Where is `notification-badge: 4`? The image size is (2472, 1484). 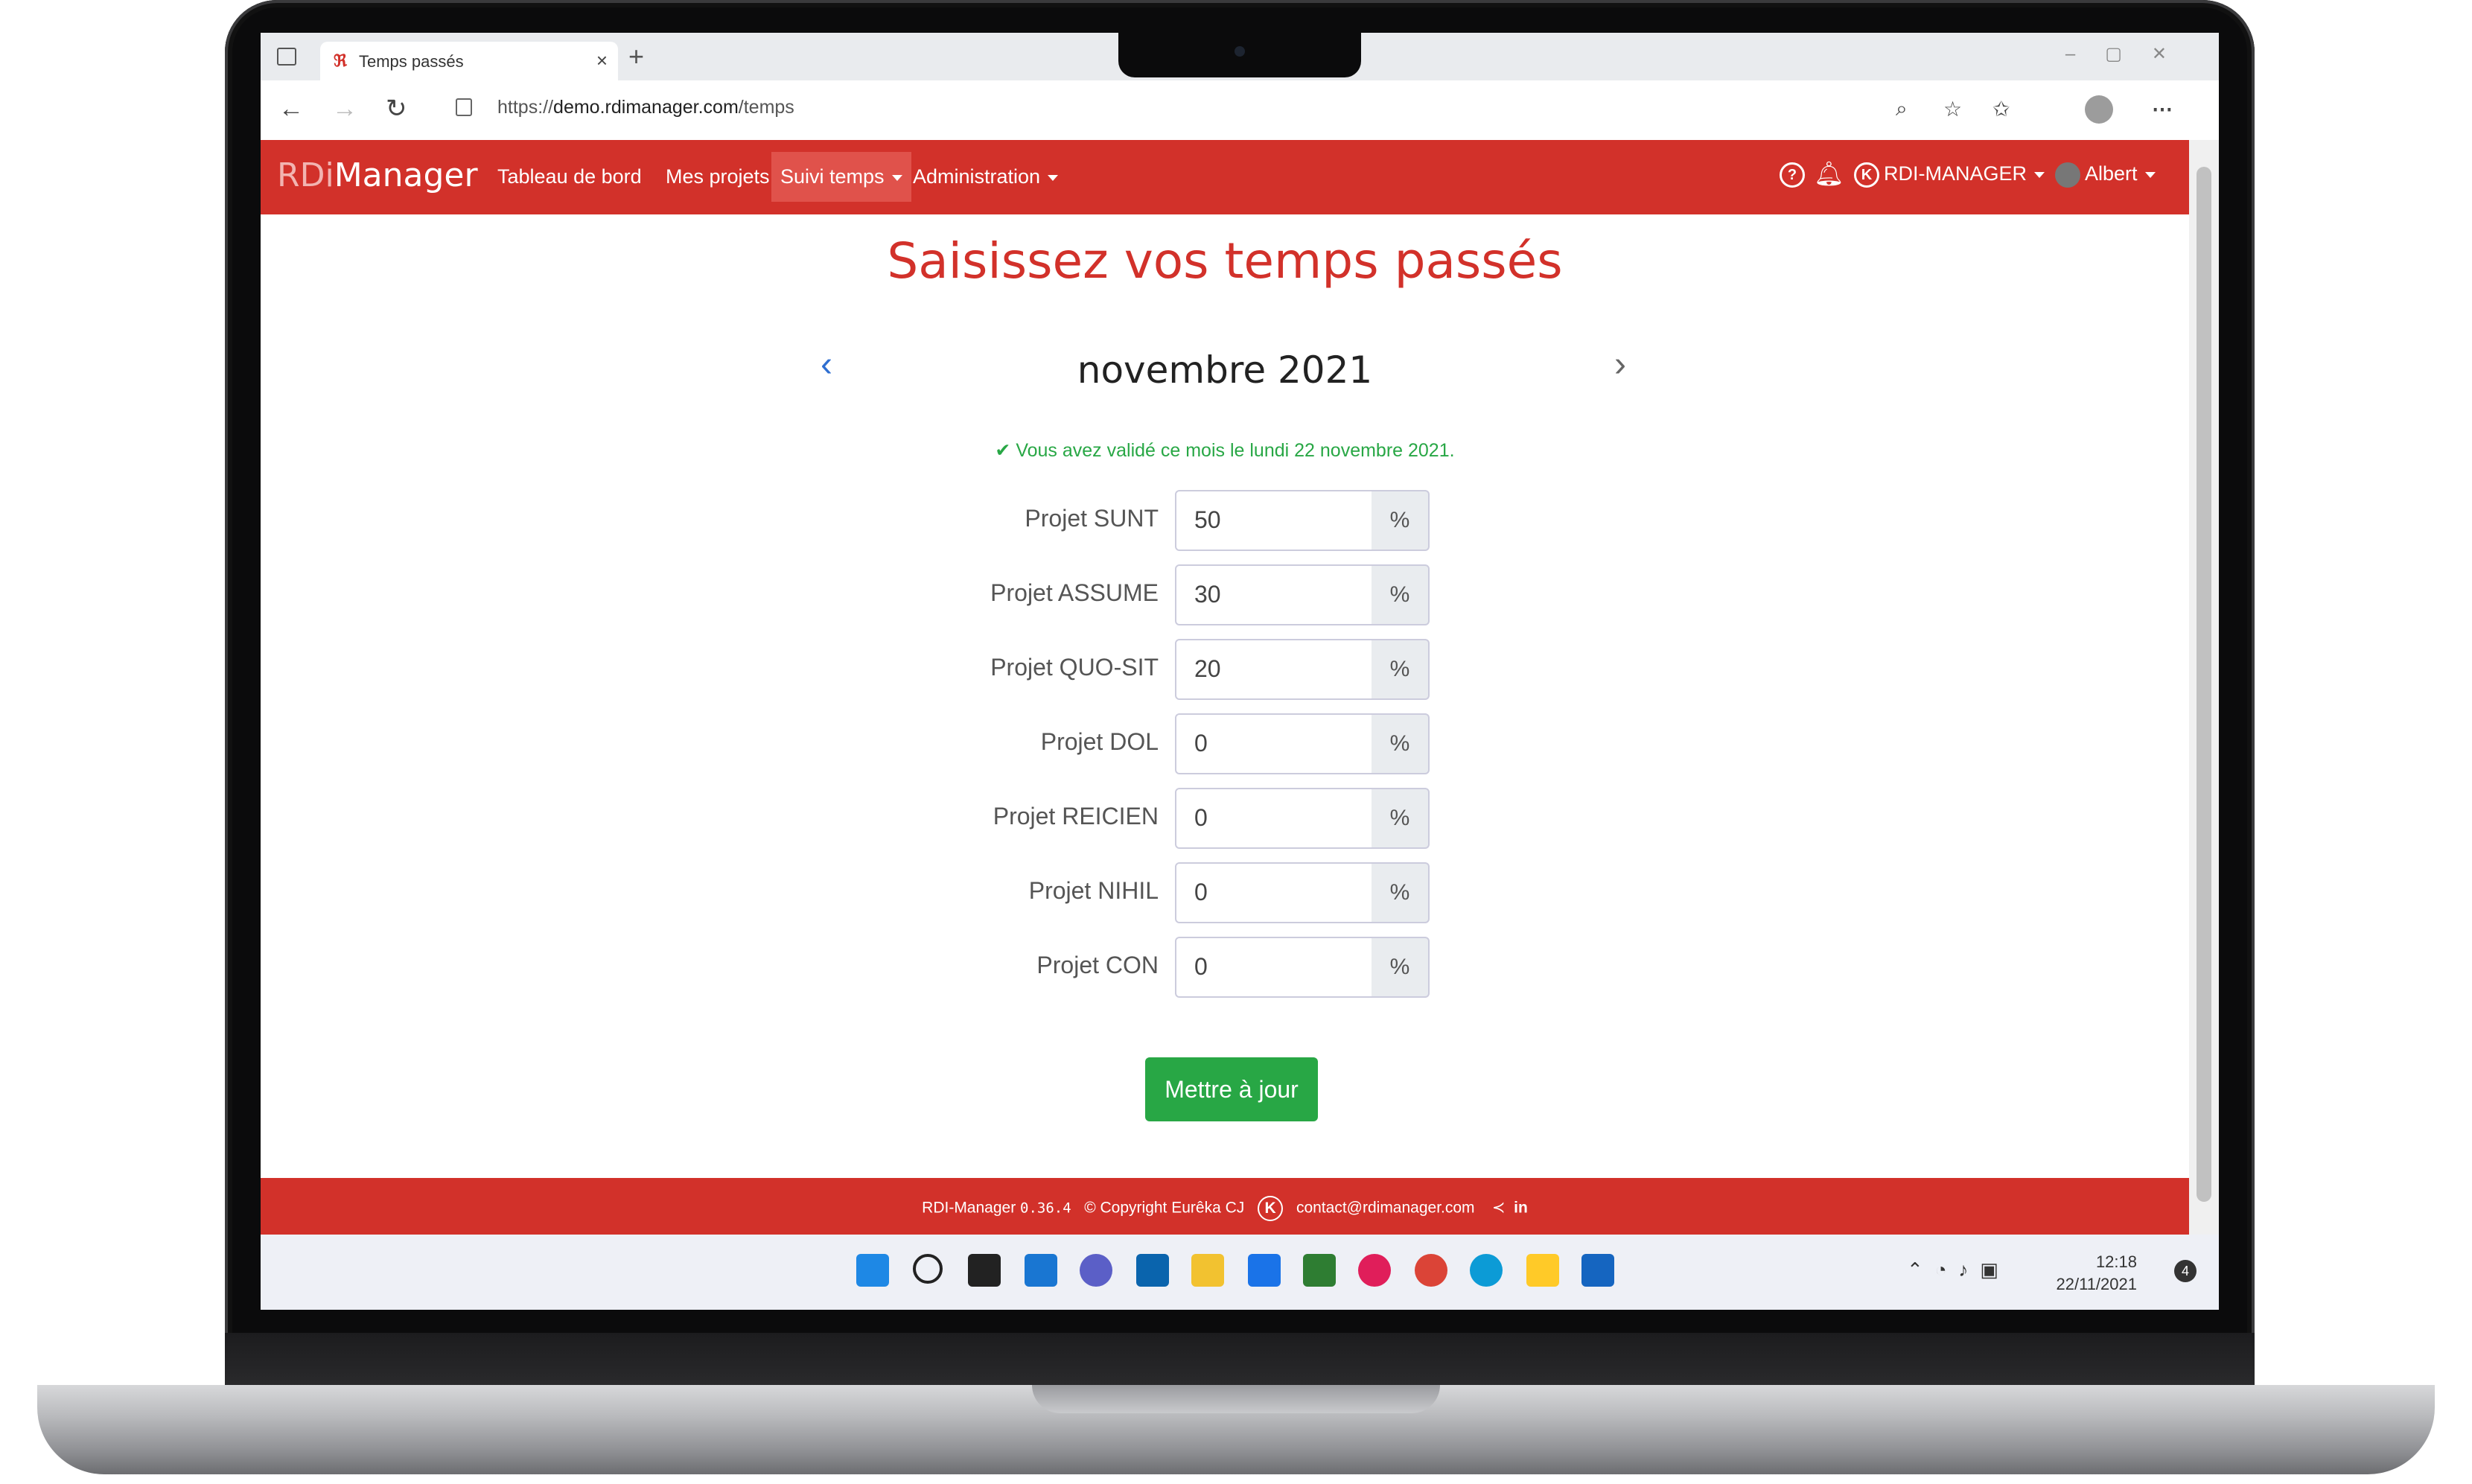
notification-badge: 4 is located at coordinates (2185, 1271).